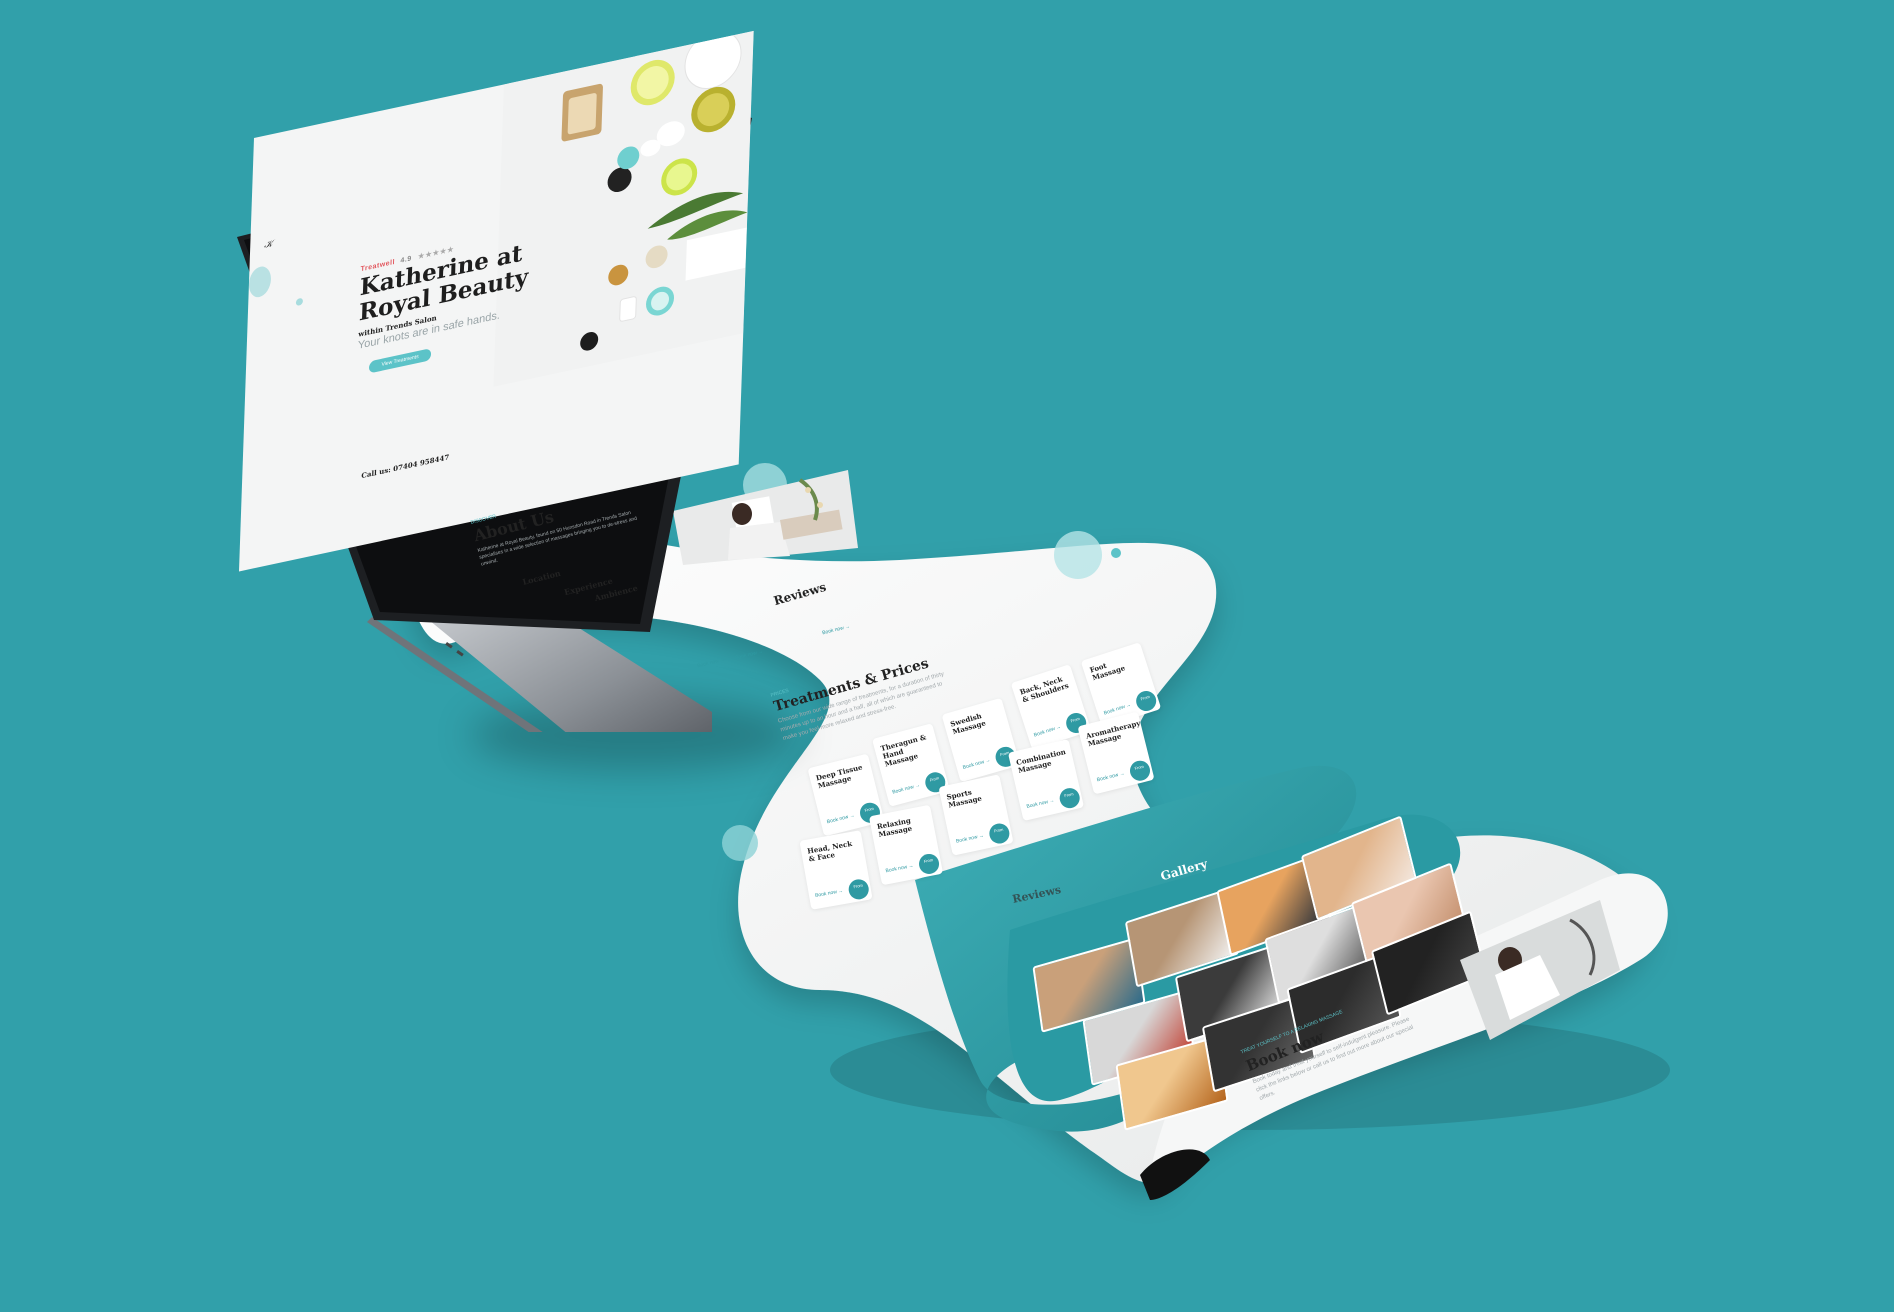 This screenshot has height=1312, width=1894. I want to click on treatment-name: Relaxing Massage, so click(894, 827).